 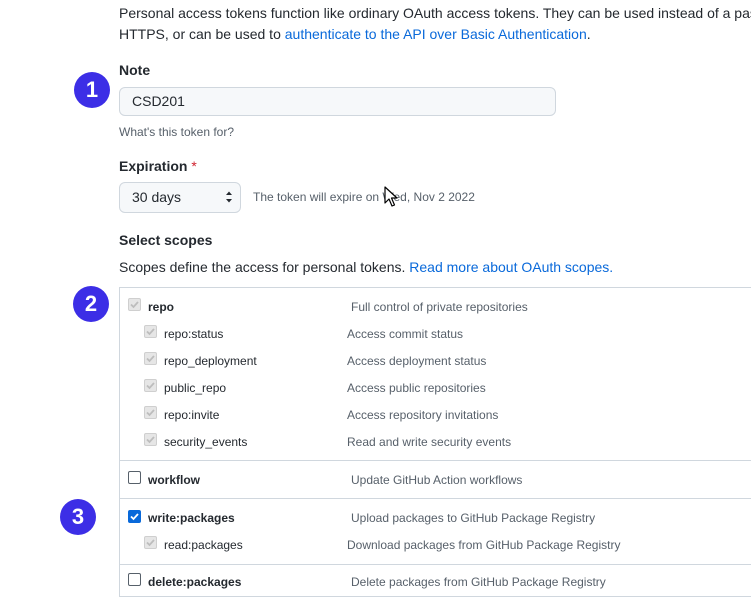 What do you see at coordinates (416, 388) in the screenshot?
I see `scope-desc-public-repo: Access public repositories` at bounding box center [416, 388].